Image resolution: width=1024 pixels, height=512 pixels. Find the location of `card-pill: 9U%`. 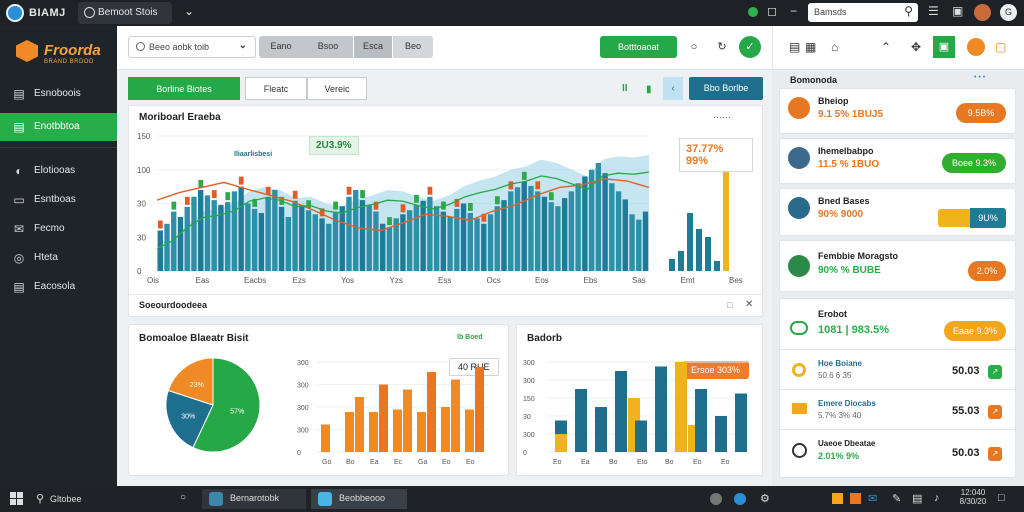

card-pill: 9U% is located at coordinates (988, 218).